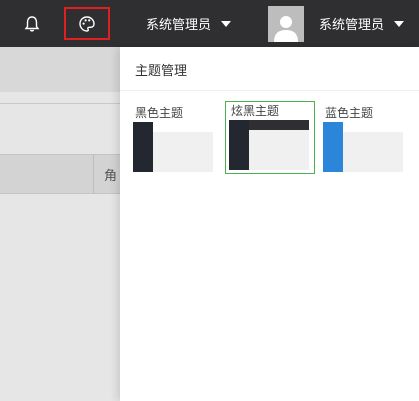 Image resolution: width=419 pixels, height=401 pixels. What do you see at coordinates (255, 111) in the screenshot?
I see `theme-option-label: 炫黑主题` at bounding box center [255, 111].